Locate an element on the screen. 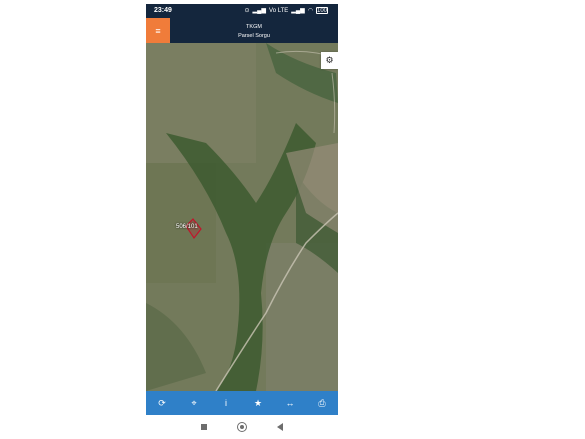 Image resolution: width=585 pixels, height=439 pixels. hamburger-icon: ≡ is located at coordinates (158, 30).